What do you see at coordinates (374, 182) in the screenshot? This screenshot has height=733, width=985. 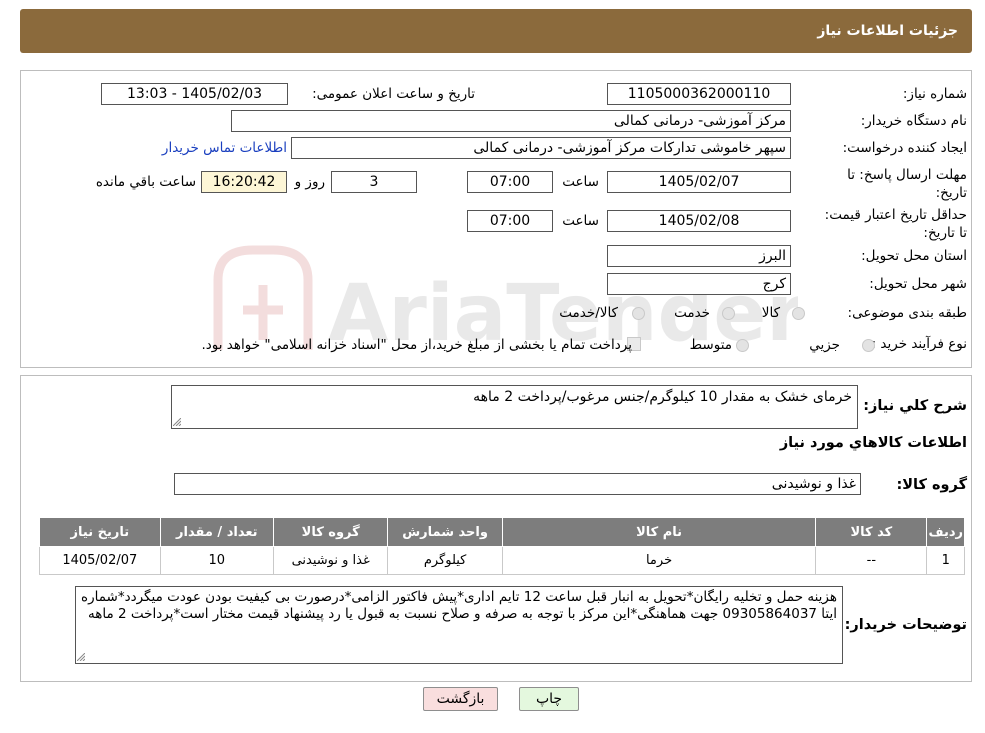 I see `reply-deadline-days-field: 3` at bounding box center [374, 182].